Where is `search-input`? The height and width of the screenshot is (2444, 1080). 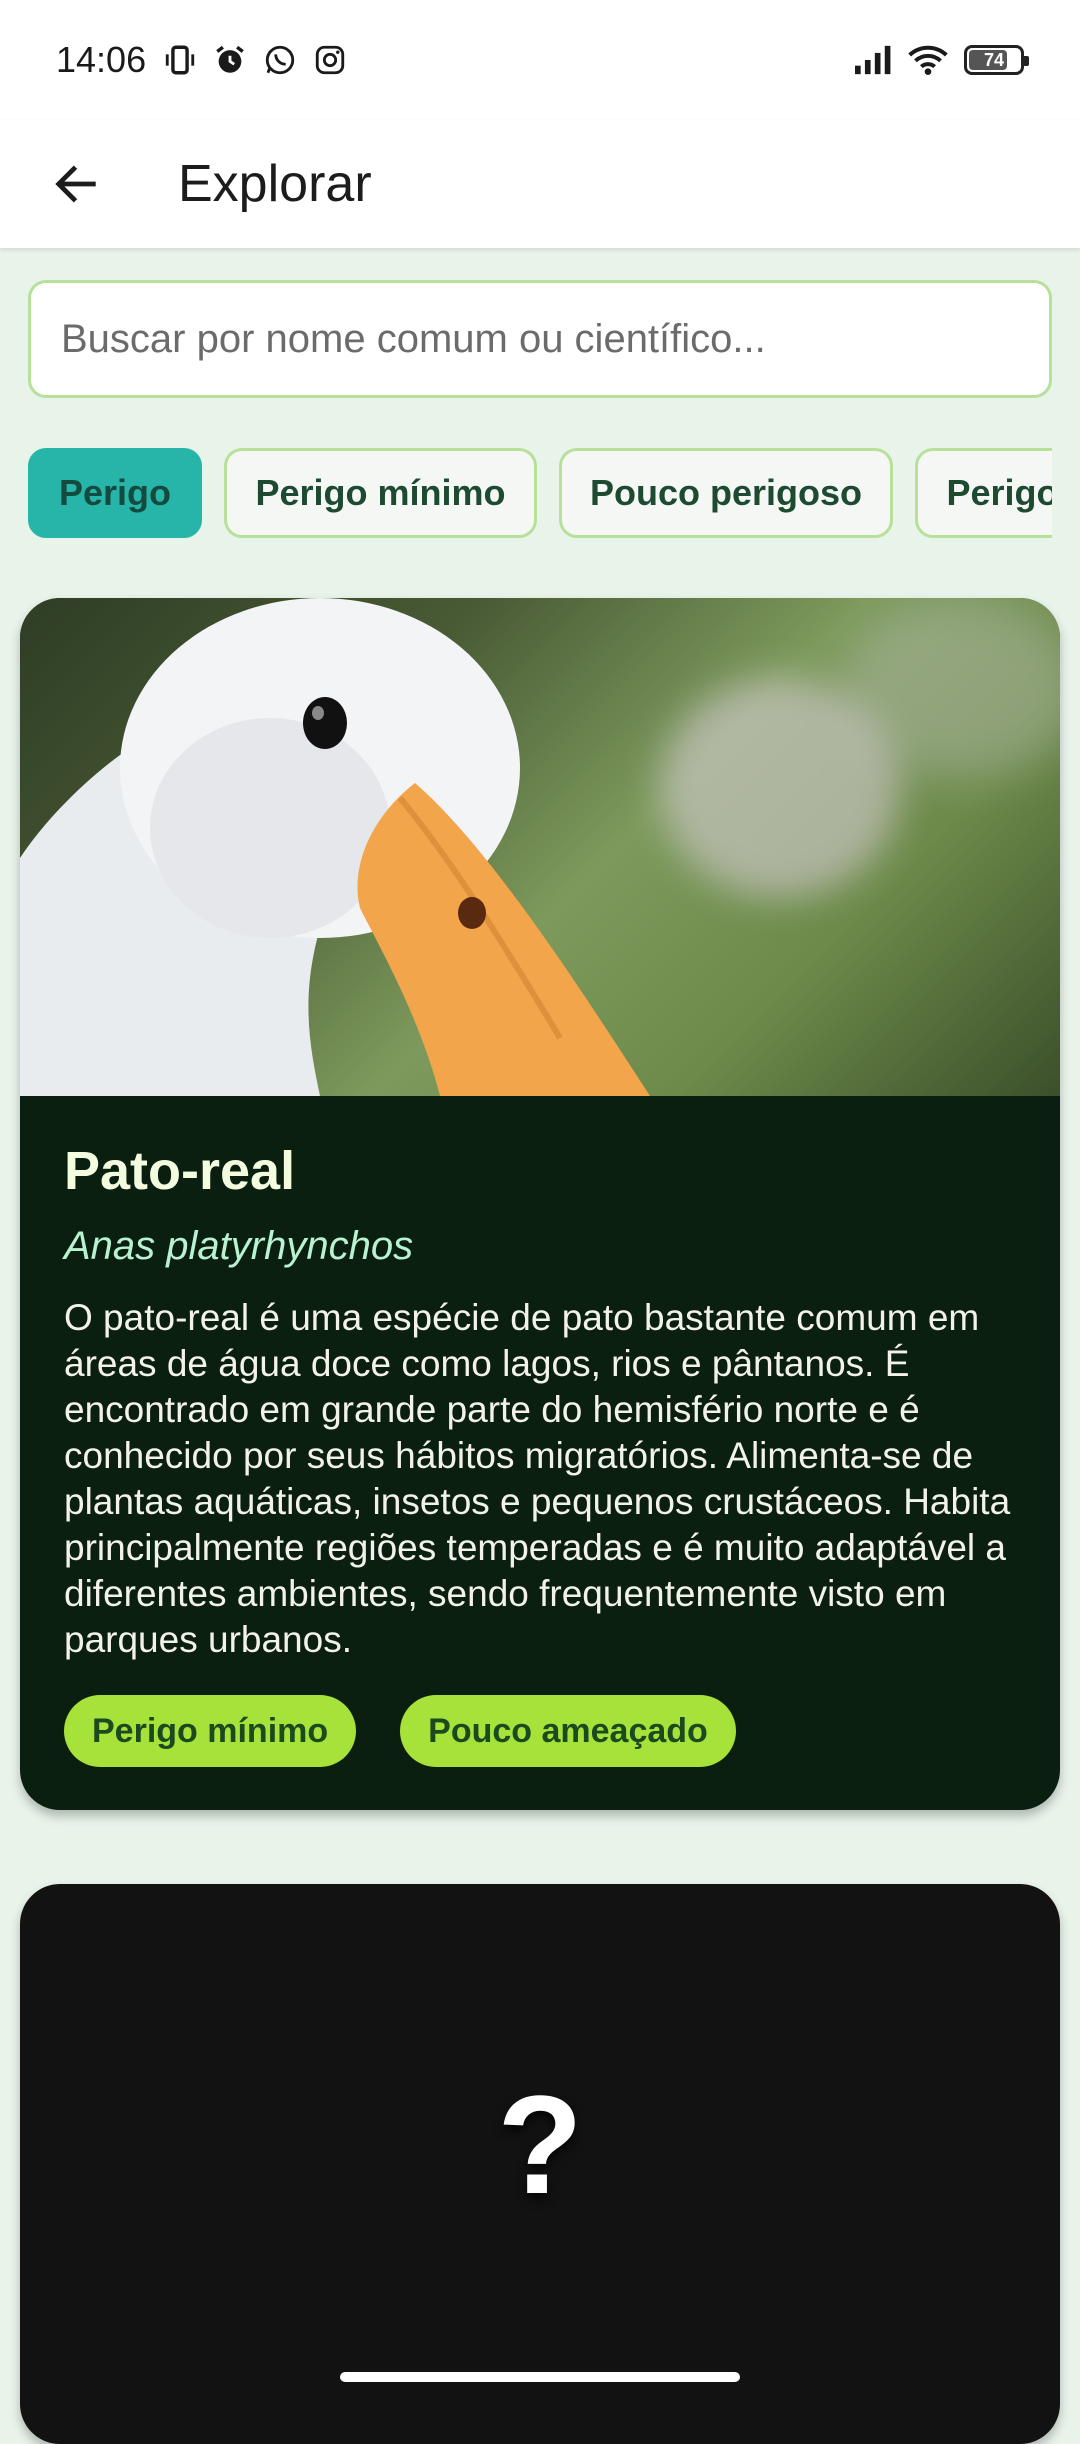
search-input is located at coordinates (540, 339).